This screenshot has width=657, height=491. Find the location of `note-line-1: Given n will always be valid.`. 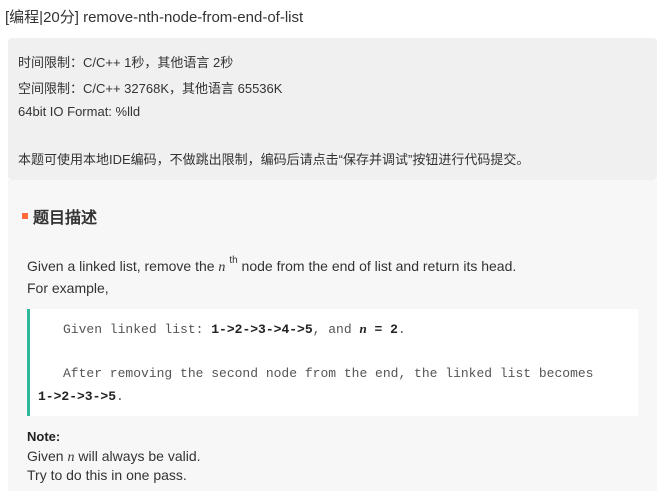

note-line-1: Given n will always be valid. is located at coordinates (114, 457).